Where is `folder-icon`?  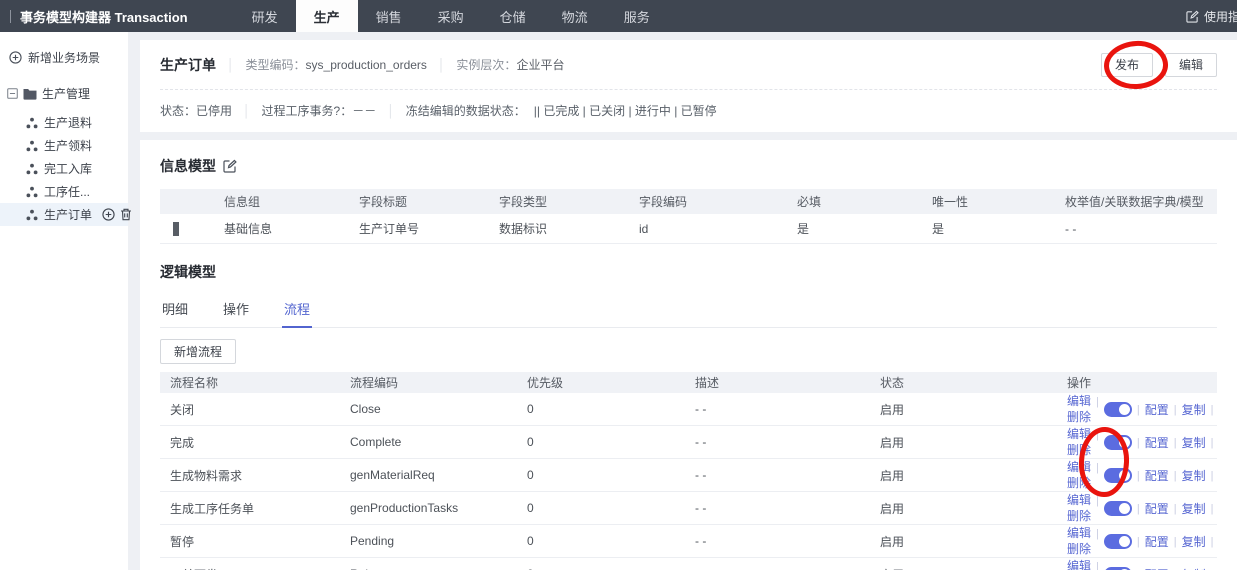
folder-icon is located at coordinates (30, 94).